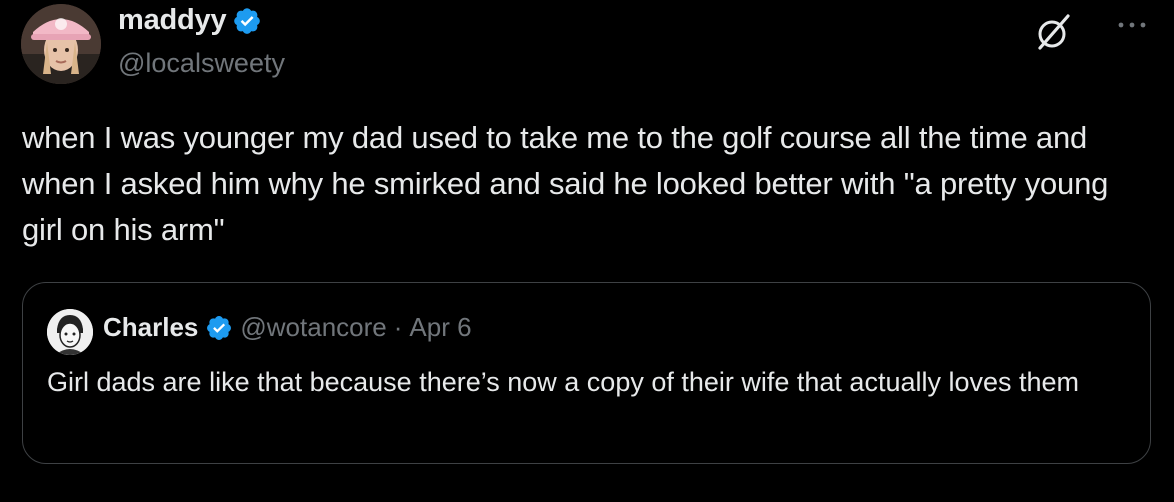  I want to click on quoted-tweet-date: Apr 6, so click(440, 327).